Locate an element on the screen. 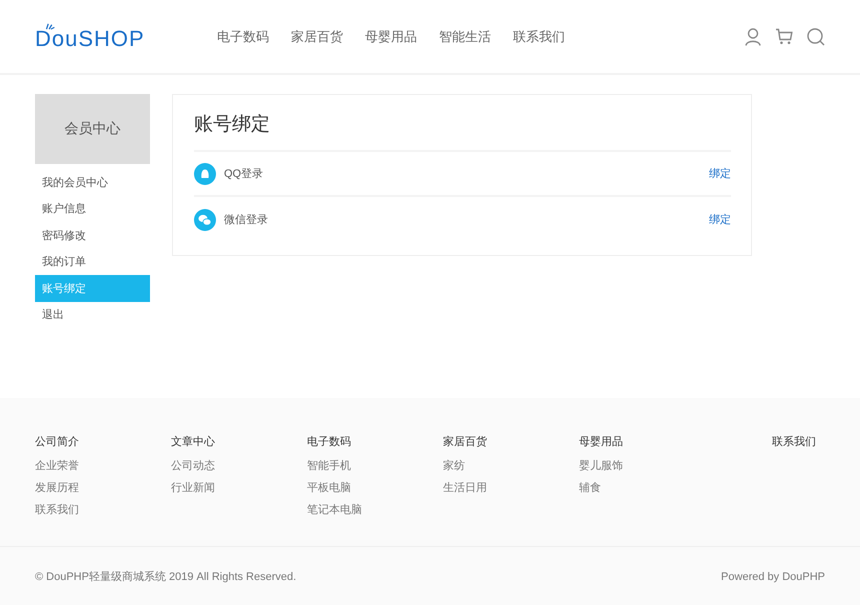  footer-link: 平板电脑 is located at coordinates (375, 487).